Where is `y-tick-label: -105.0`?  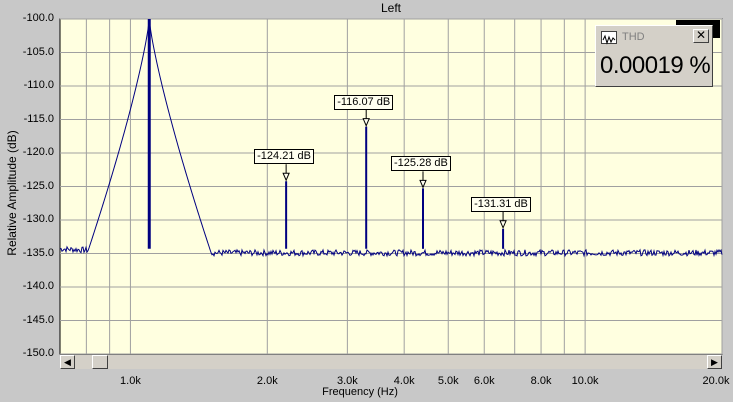
y-tick-label: -105.0 is located at coordinates (38, 51).